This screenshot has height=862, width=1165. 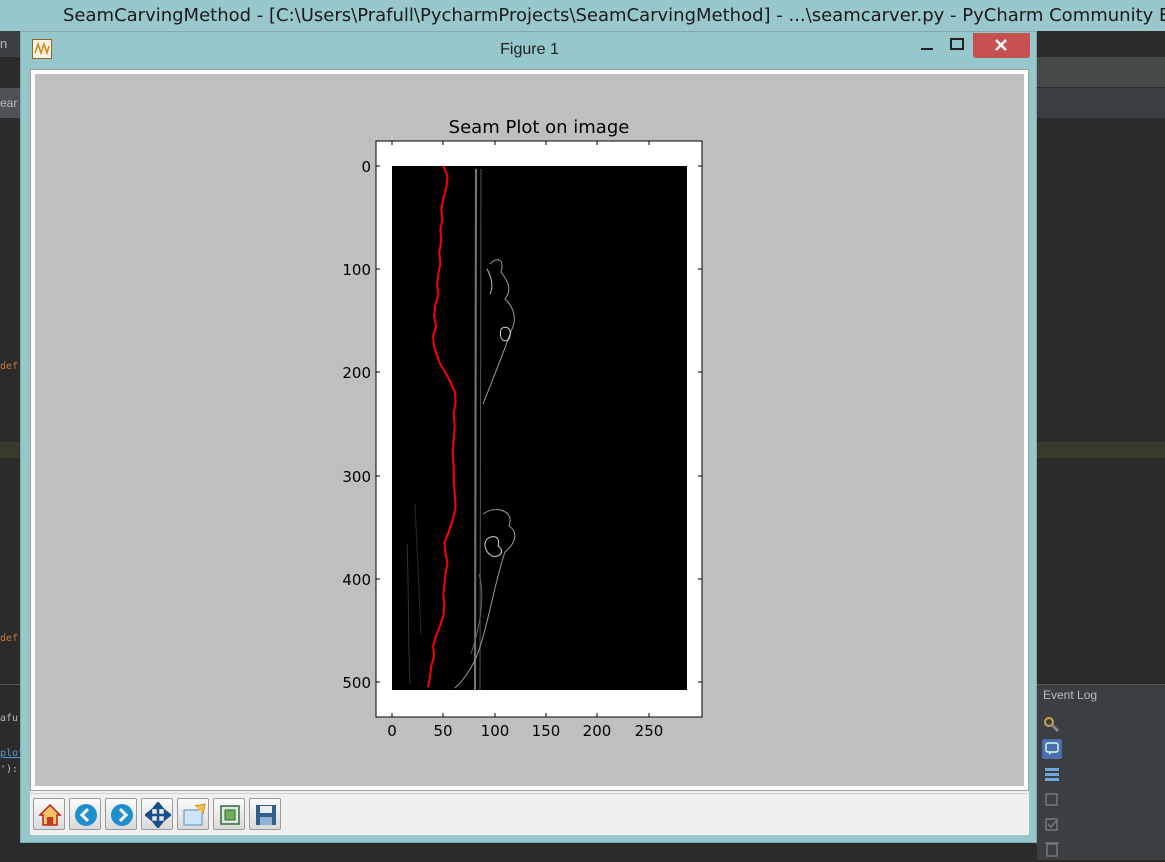 I want to click on event-log-tab: Event Log, so click(x=1070, y=695).